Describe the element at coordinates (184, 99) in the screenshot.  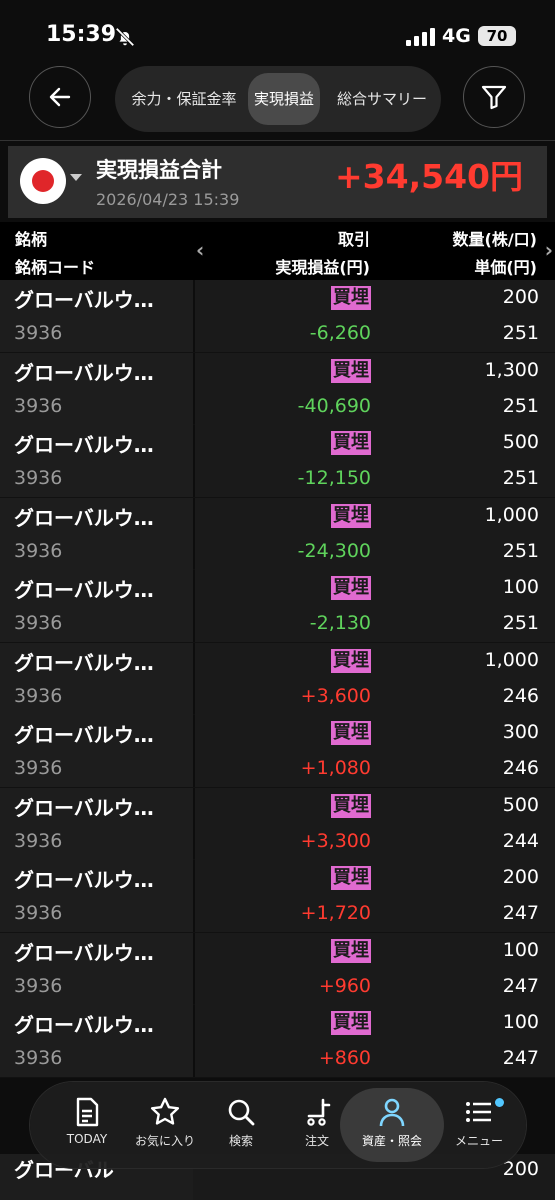
I see `tab-margin: 余力・保証金率` at that location.